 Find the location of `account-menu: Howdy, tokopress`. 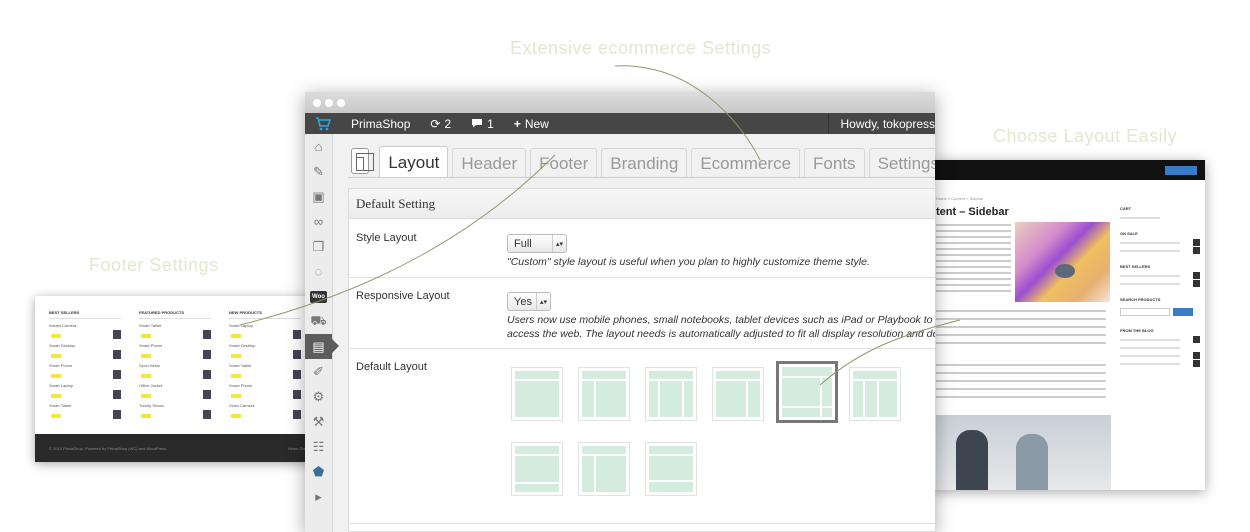

account-menu: Howdy, tokopress is located at coordinates (881, 123).